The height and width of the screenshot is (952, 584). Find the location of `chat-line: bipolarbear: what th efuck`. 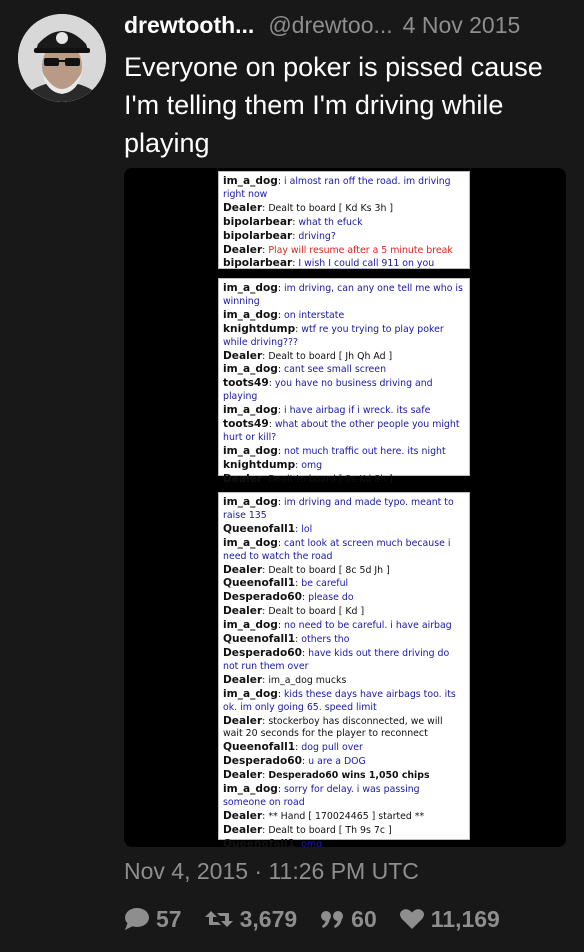

chat-line: bipolarbear: what th efuck is located at coordinates (293, 221).